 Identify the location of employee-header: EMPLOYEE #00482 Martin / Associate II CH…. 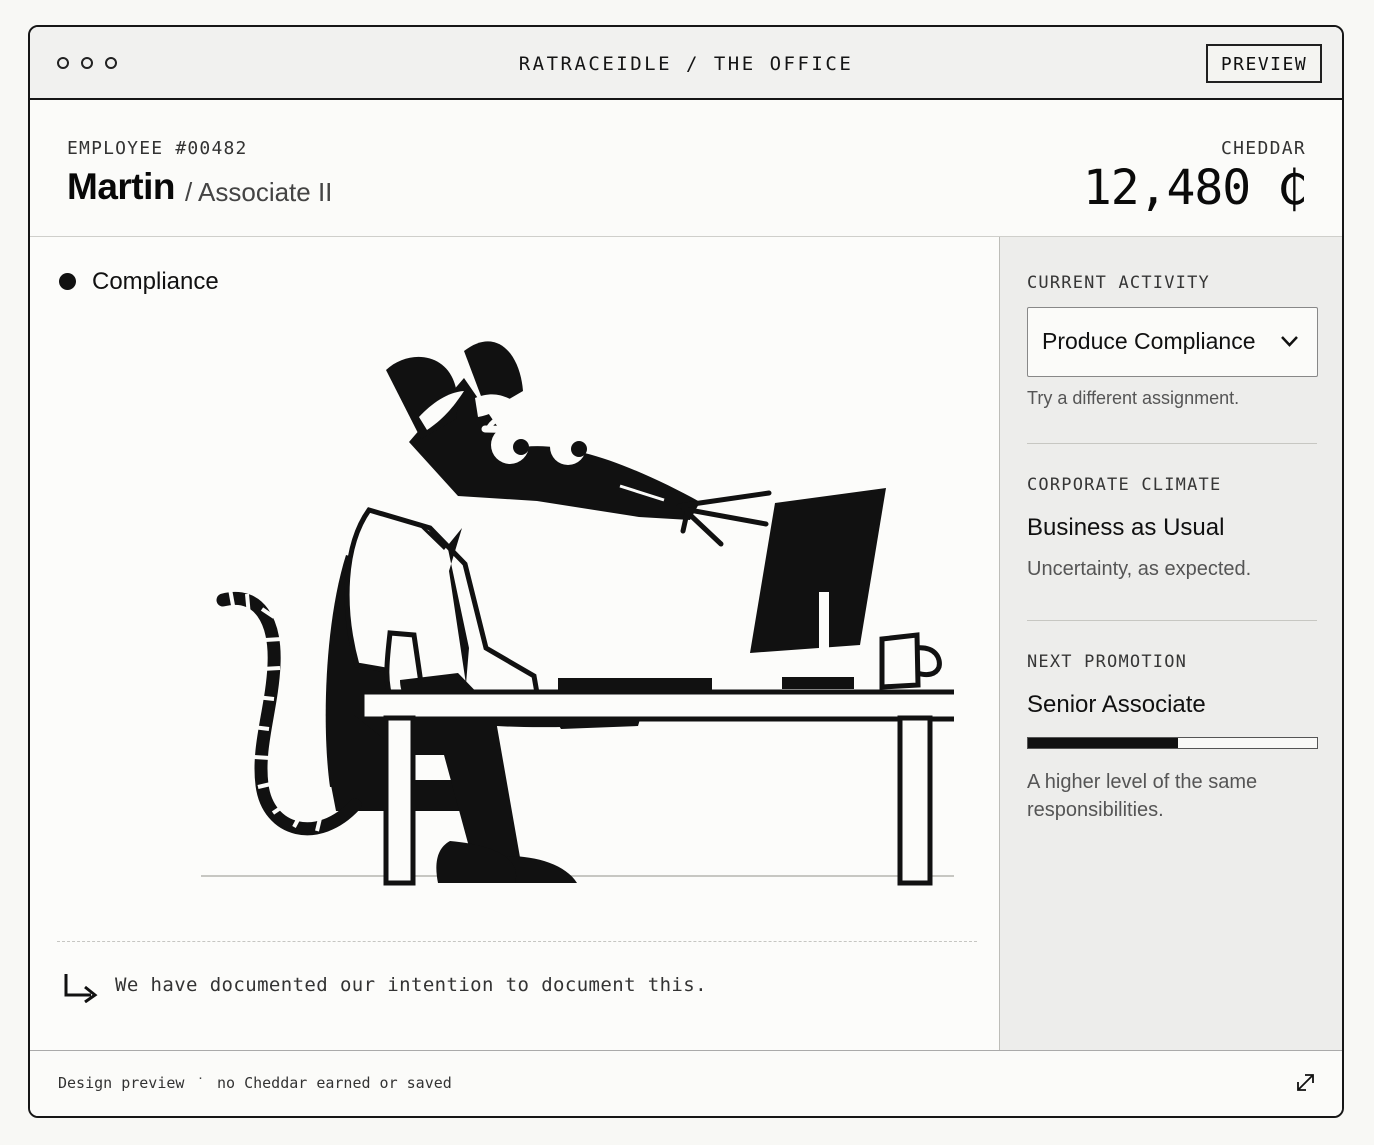
(686, 168).